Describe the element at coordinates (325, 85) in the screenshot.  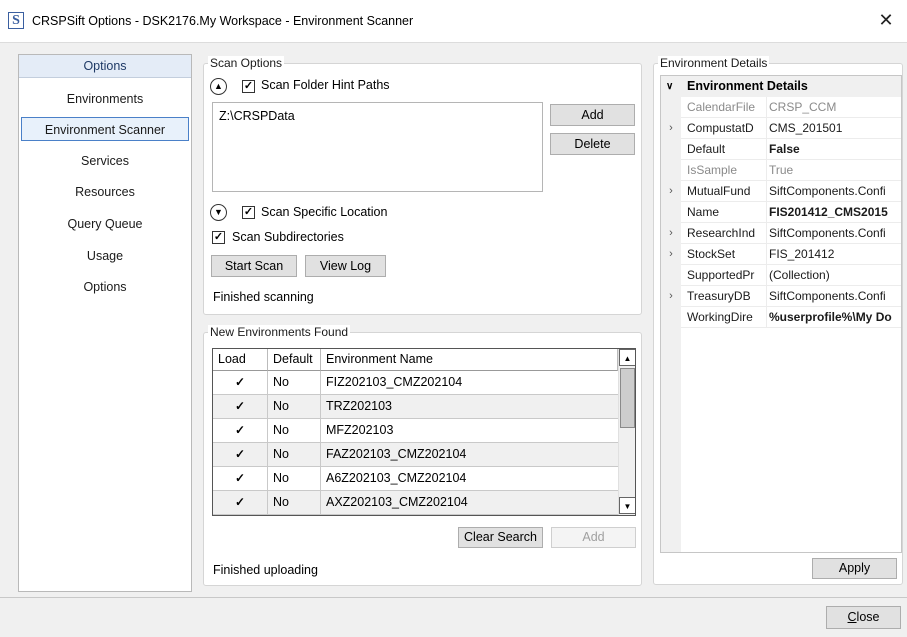
I see `scan-folder-hint-label: Scan Folder Hint Paths` at that location.